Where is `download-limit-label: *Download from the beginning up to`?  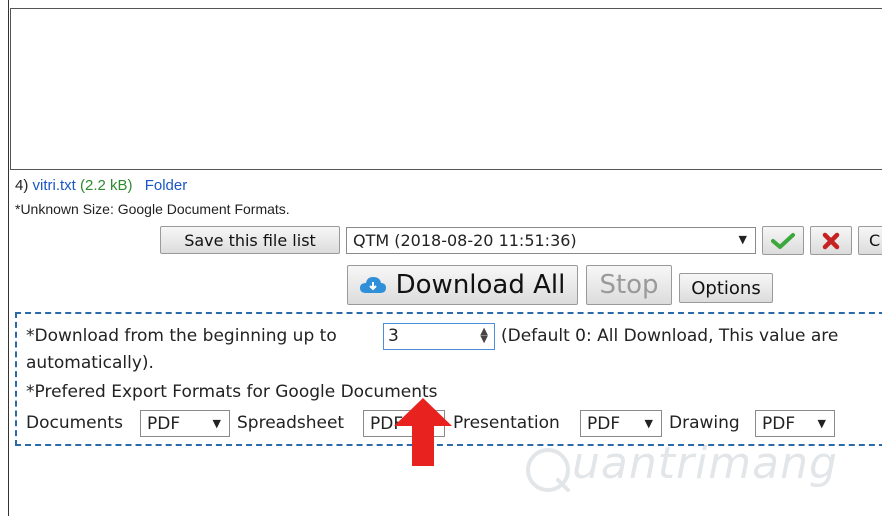
download-limit-label: *Download from the beginning up to is located at coordinates (181, 336).